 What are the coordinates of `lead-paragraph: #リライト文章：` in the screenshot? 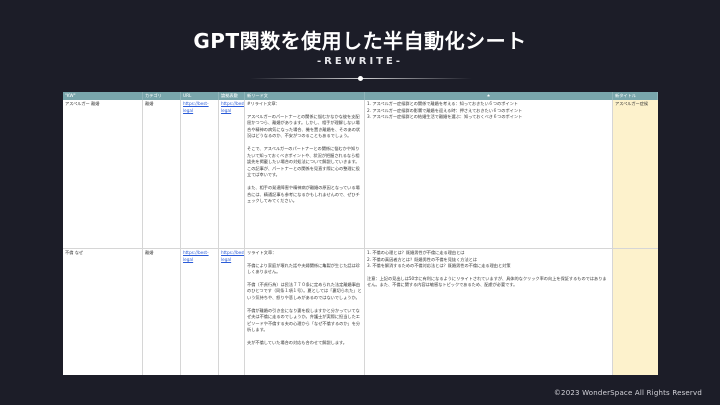 It's located at (263, 103).